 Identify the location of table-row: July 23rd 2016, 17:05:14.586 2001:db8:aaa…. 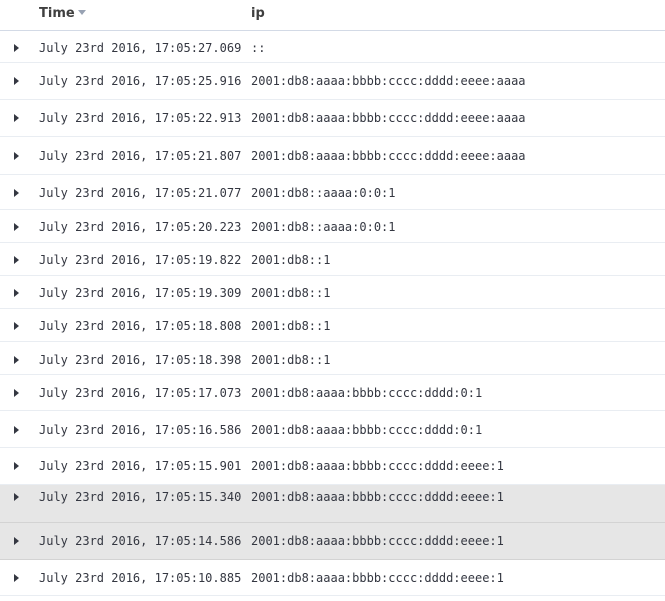
(332, 541).